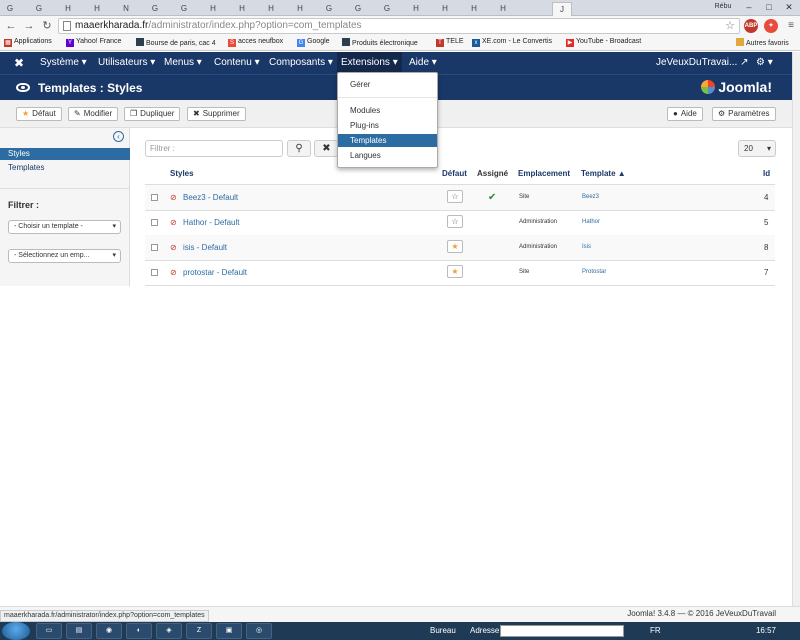  I want to click on col-styles: Styles, so click(182, 174).